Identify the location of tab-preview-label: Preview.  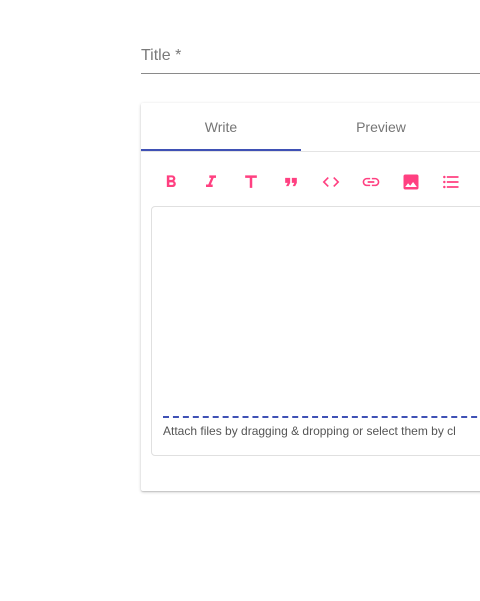
(381, 127).